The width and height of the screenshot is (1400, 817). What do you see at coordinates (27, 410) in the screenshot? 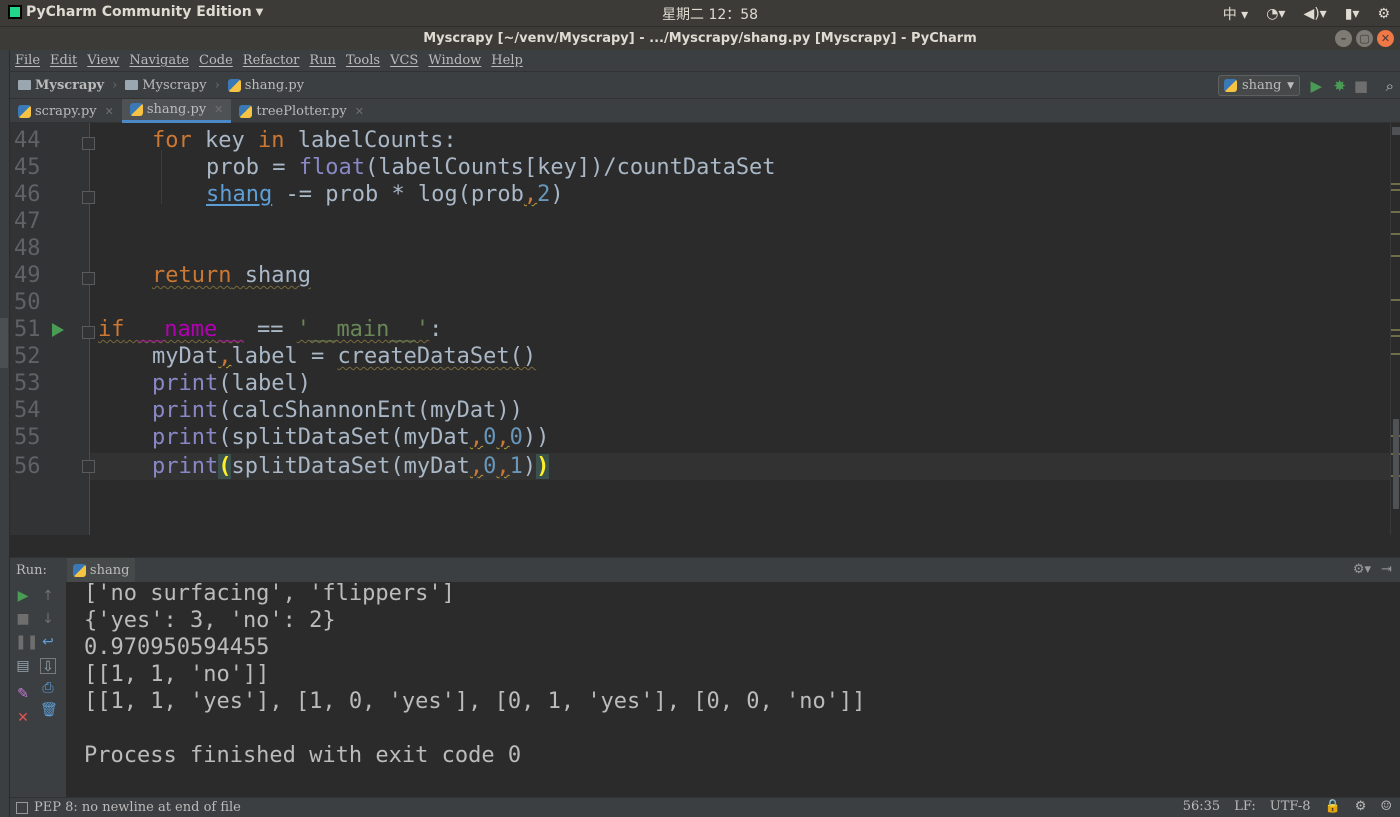
I see `line-number: 54` at bounding box center [27, 410].